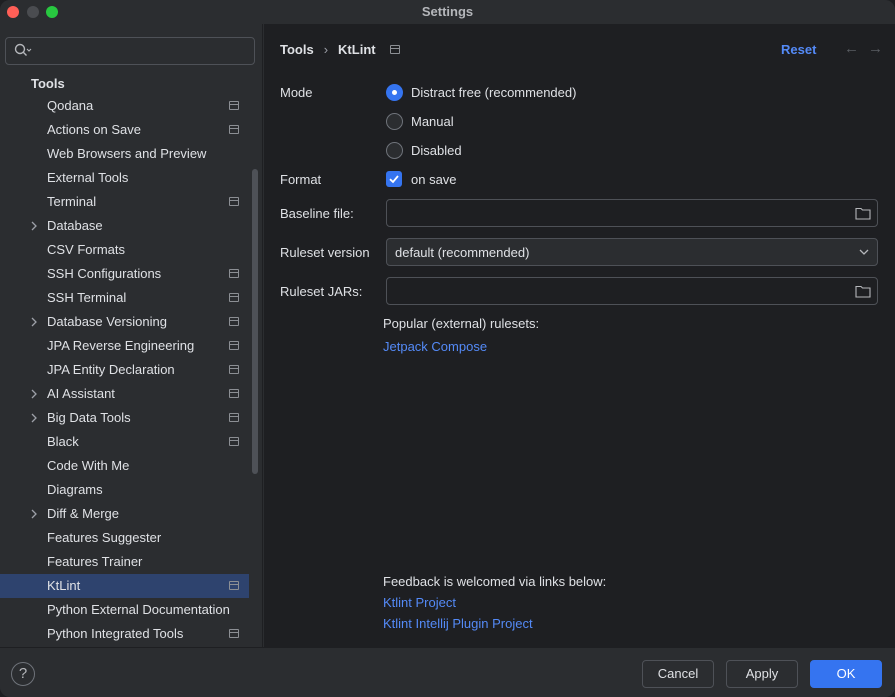  I want to click on mode-option-label: Distract free (recommended), so click(494, 92).